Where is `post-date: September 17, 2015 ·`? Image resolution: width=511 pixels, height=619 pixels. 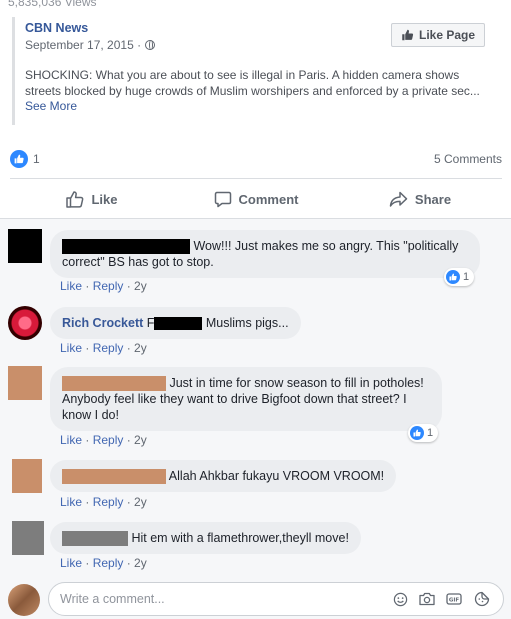 post-date: September 17, 2015 · is located at coordinates (90, 45).